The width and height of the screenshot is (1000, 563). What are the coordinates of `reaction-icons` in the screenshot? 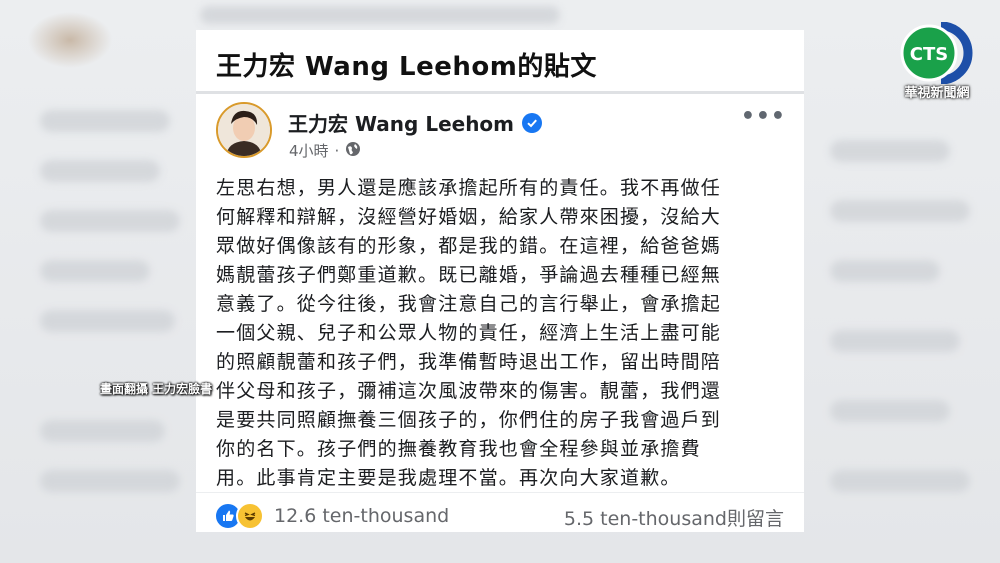 It's located at (239, 516).